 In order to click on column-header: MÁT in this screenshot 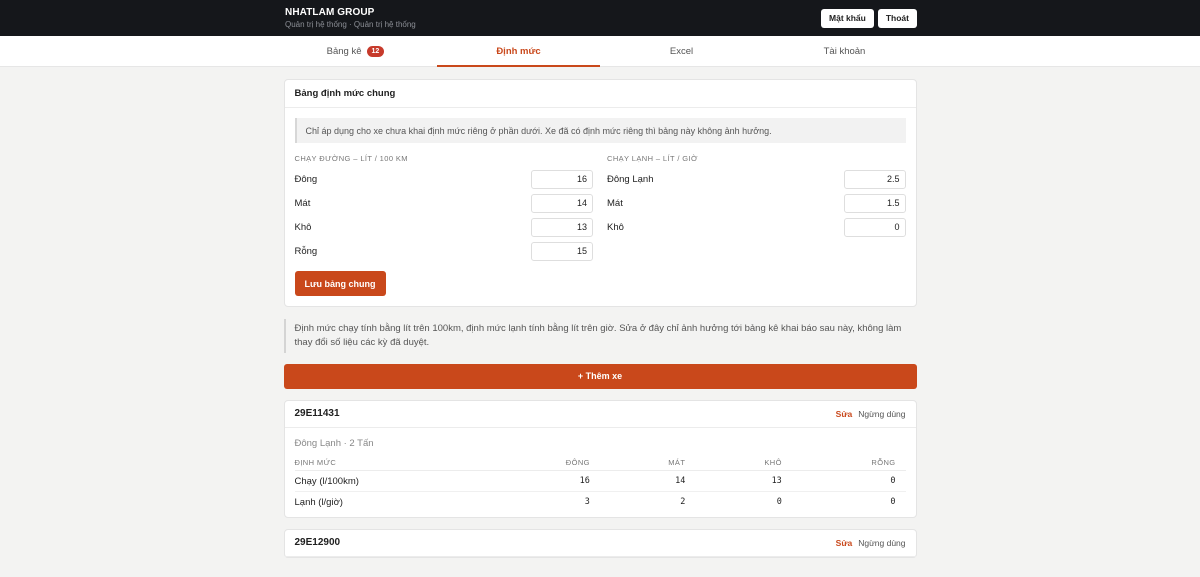, I will do `click(647, 463)`.